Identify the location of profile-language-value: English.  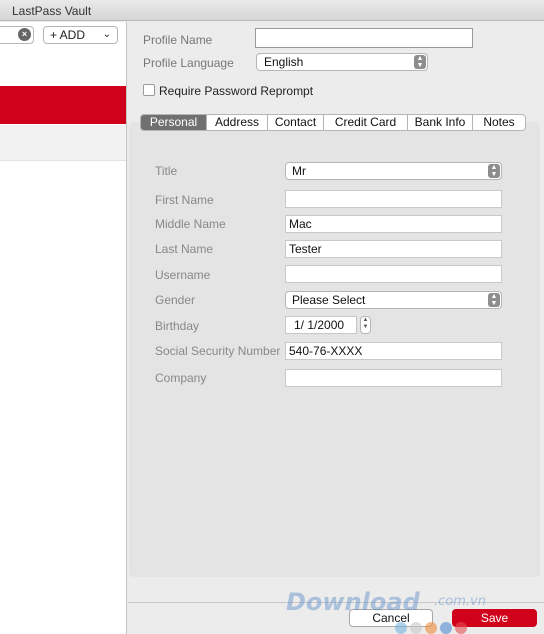
(284, 62).